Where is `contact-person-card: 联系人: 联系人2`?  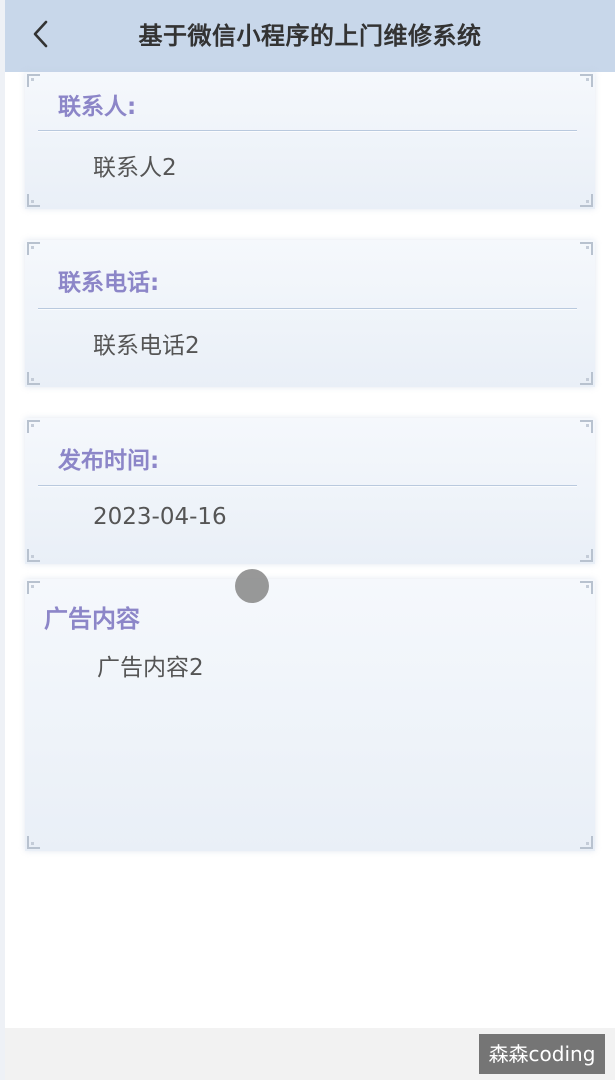 contact-person-card: 联系人: 联系人2 is located at coordinates (310, 140).